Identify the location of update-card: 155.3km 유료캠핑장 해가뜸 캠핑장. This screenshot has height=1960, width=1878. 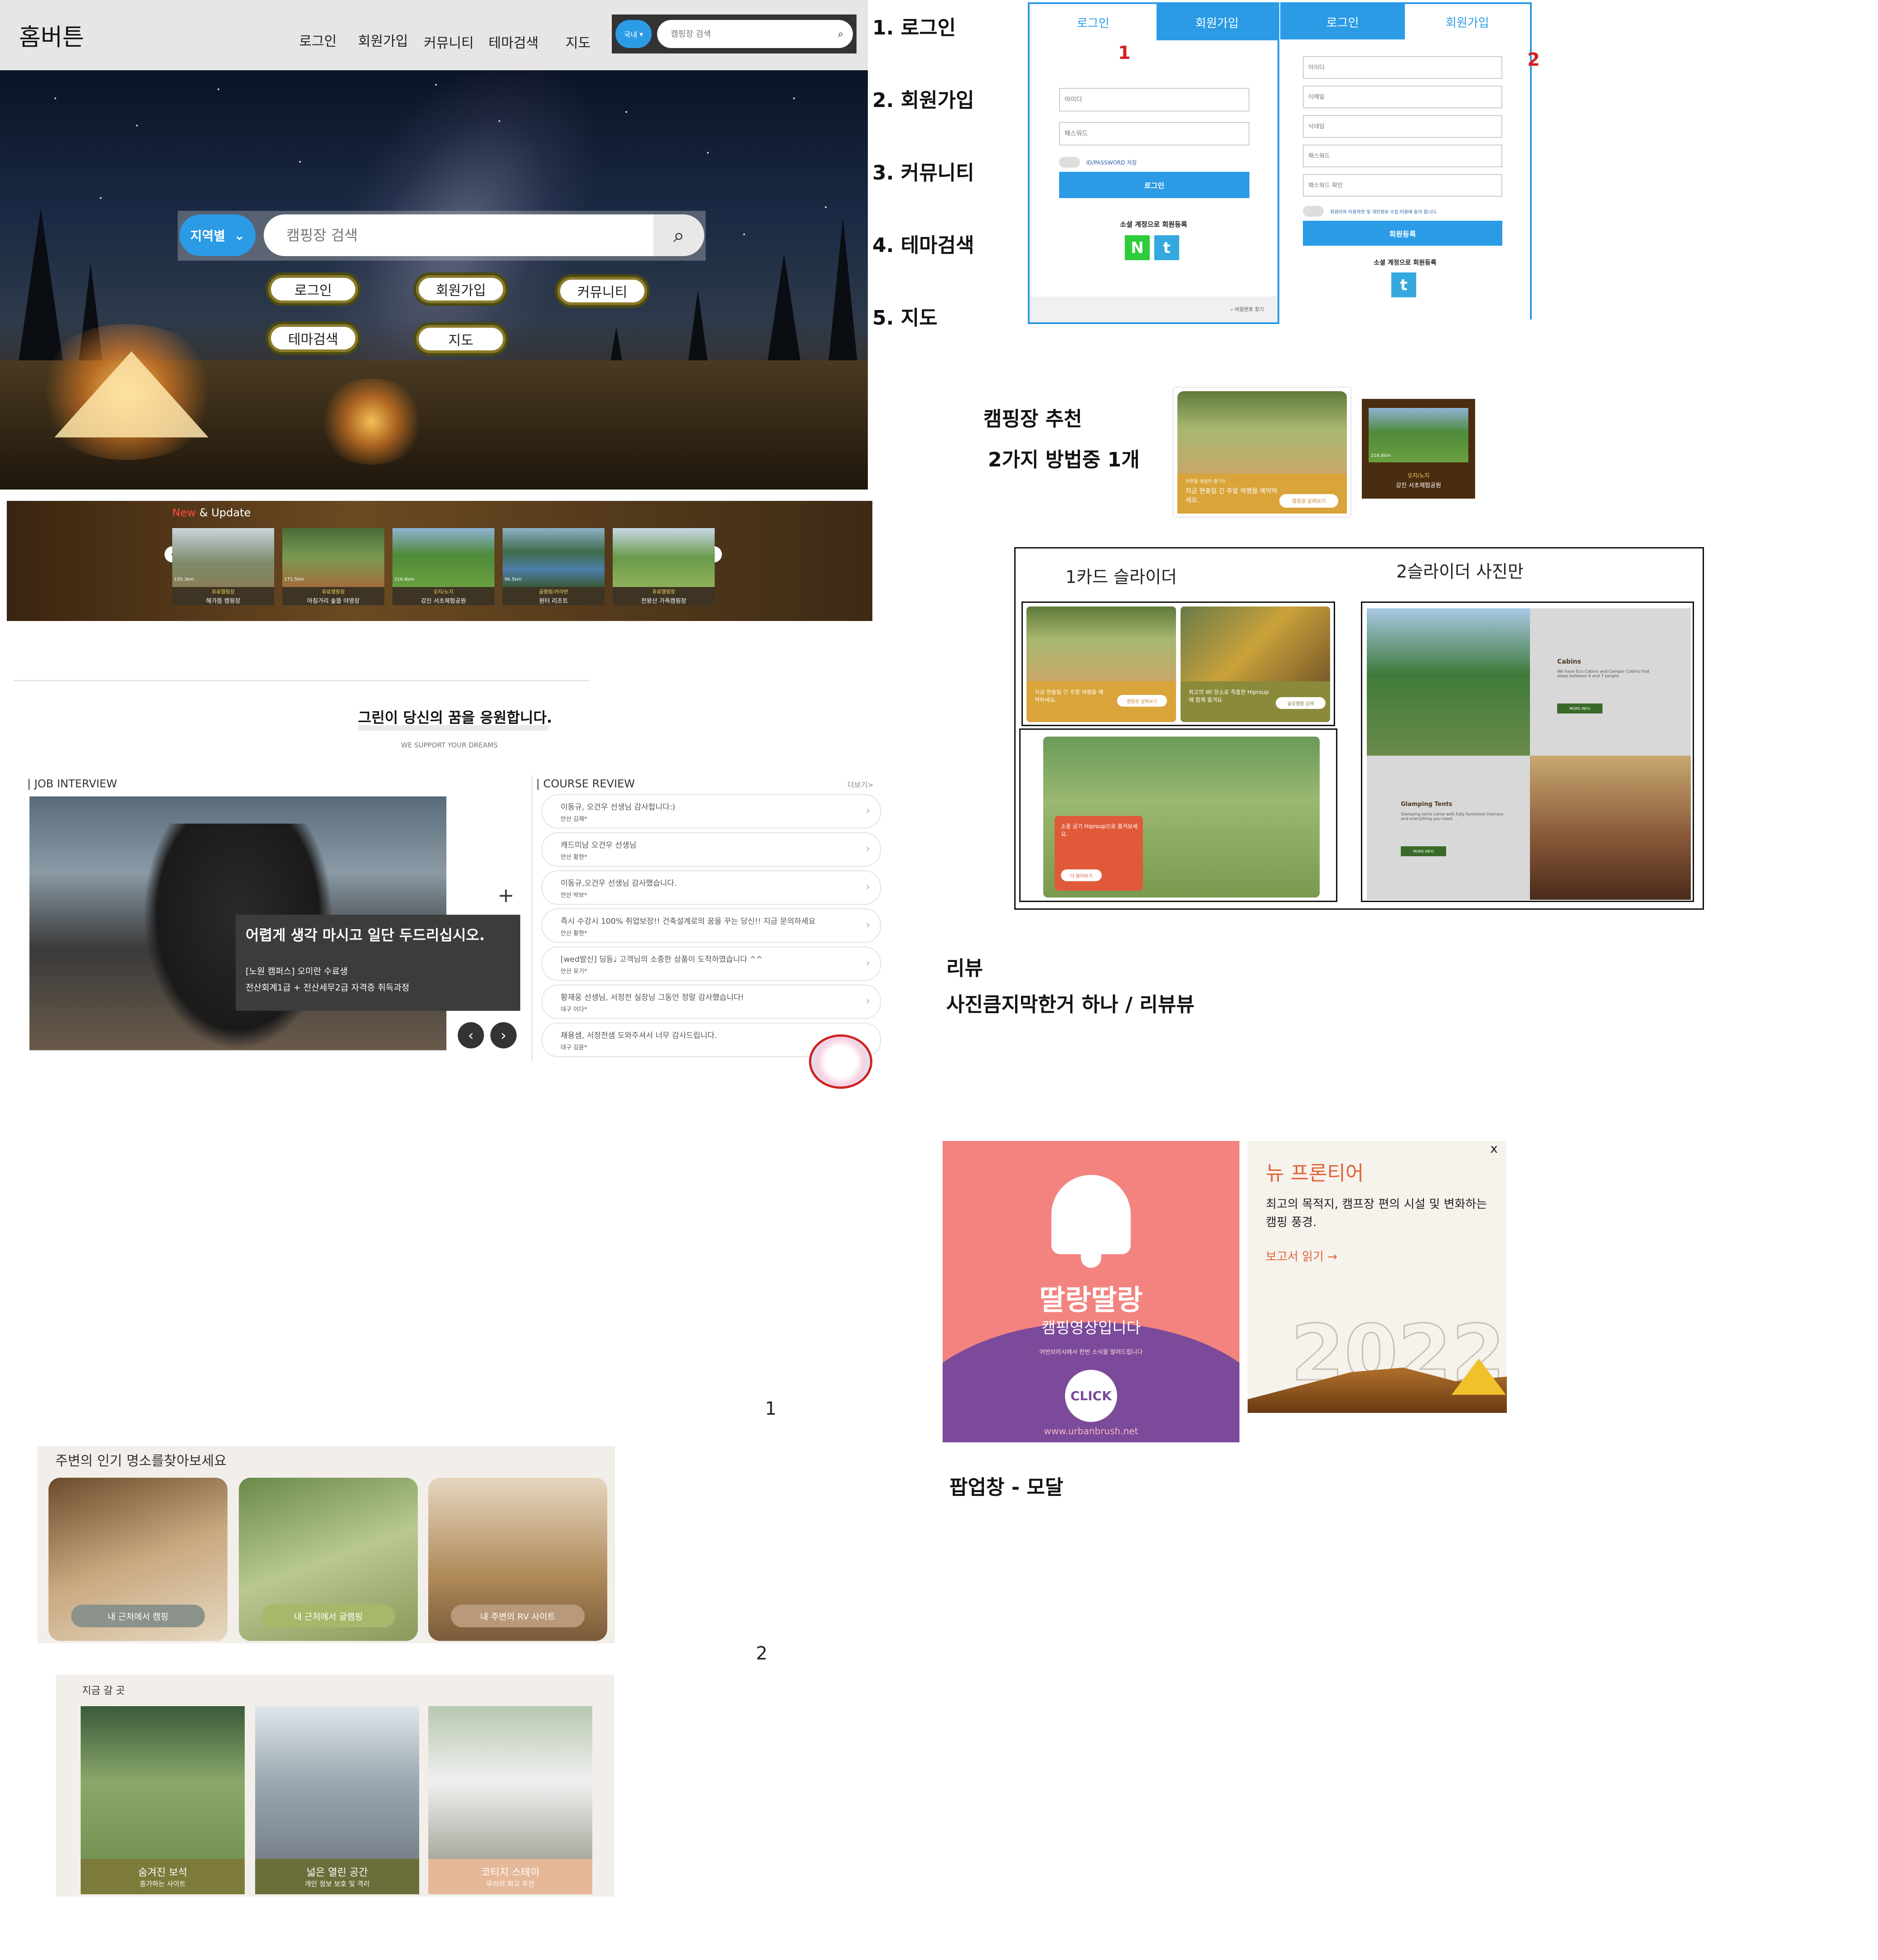
(223, 566).